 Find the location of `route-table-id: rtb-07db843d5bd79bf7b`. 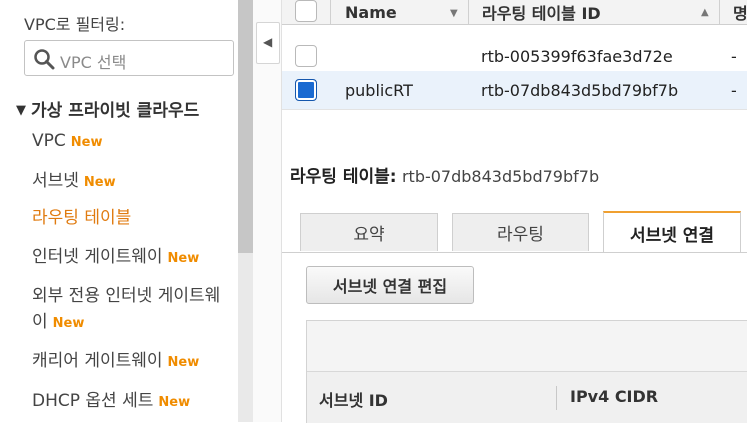

route-table-id: rtb-07db843d5bd79bf7b is located at coordinates (580, 90).